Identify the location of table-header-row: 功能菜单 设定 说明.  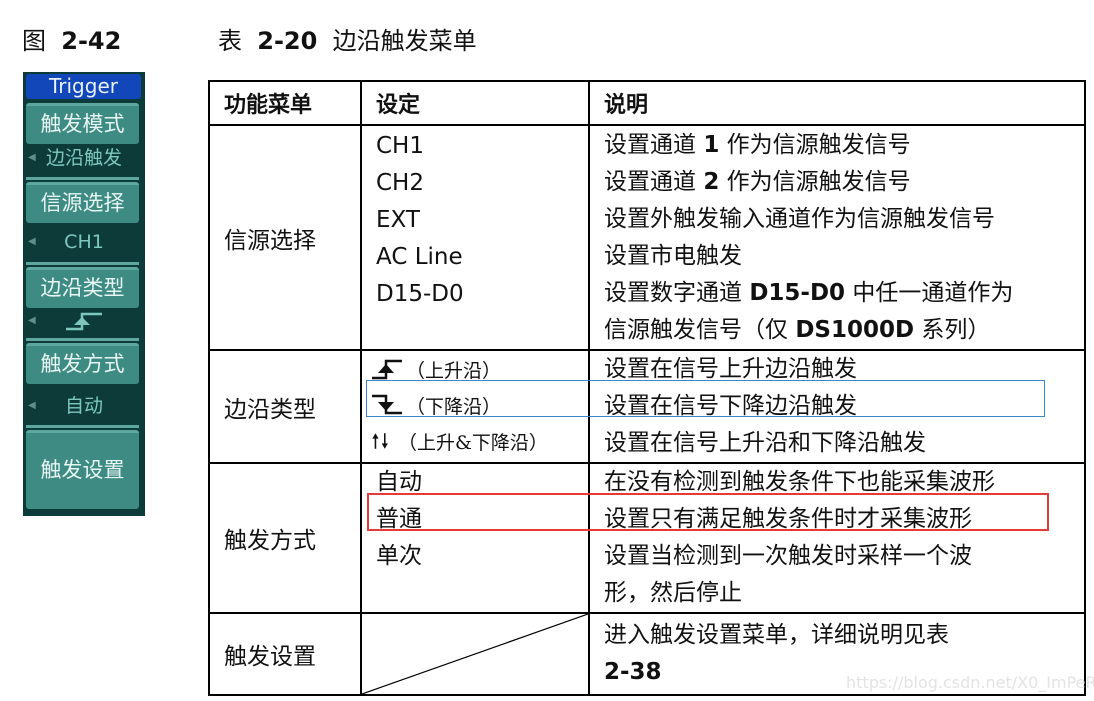
(647, 103).